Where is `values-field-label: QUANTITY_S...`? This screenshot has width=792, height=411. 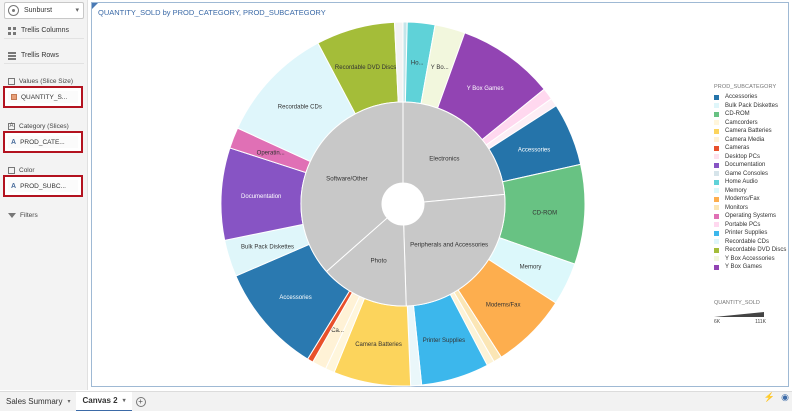
values-field-label: QUANTITY_S... is located at coordinates (44, 97).